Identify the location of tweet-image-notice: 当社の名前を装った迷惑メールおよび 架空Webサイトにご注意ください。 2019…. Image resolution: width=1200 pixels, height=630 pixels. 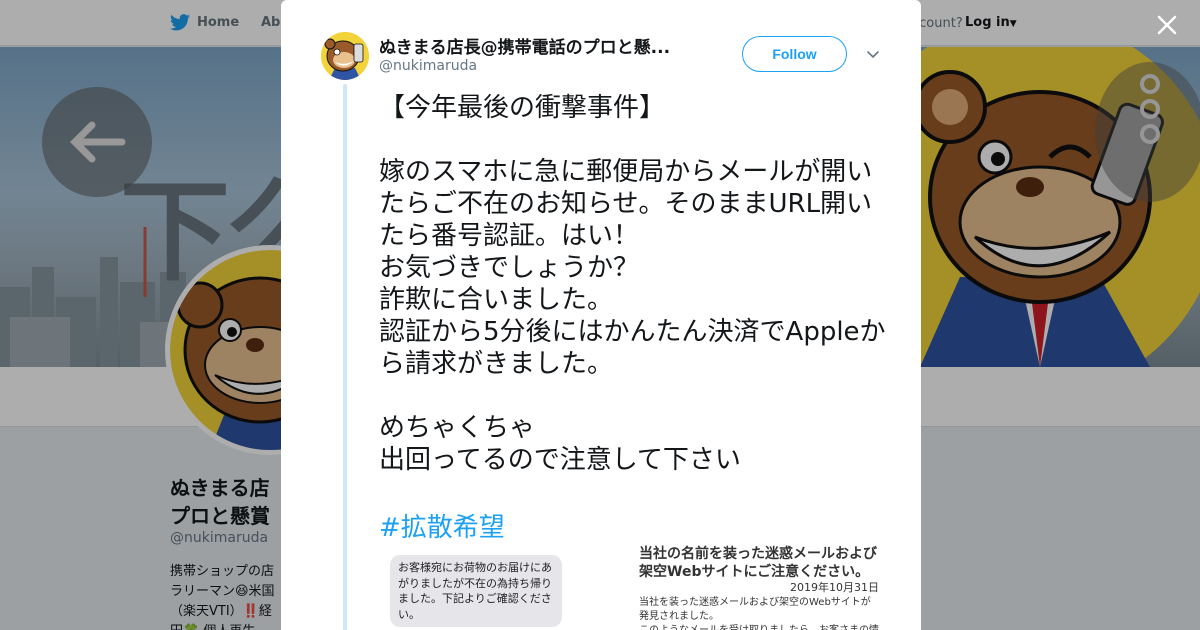
(758, 587).